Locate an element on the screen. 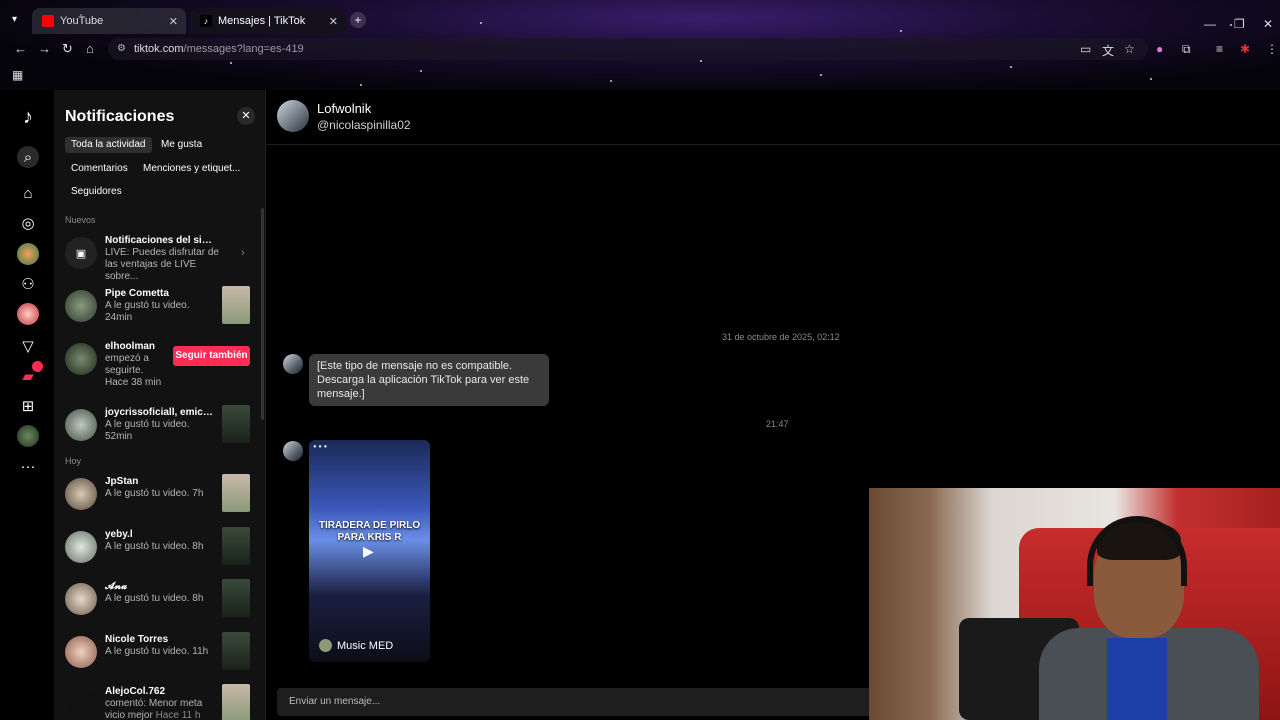 This screenshot has width=1280, height=720. friends-avatar-icon is located at coordinates (28, 314).